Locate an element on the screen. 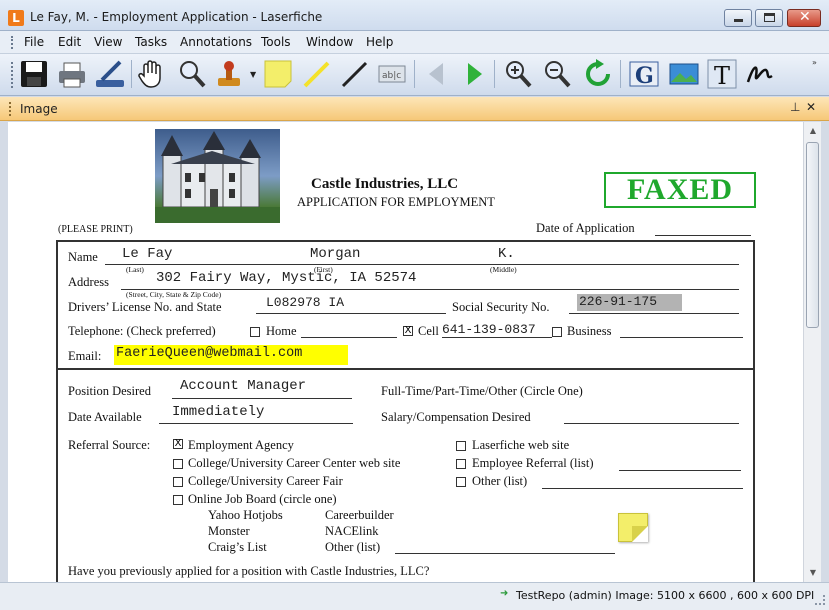  highlighter-button is located at coordinates (316, 74).